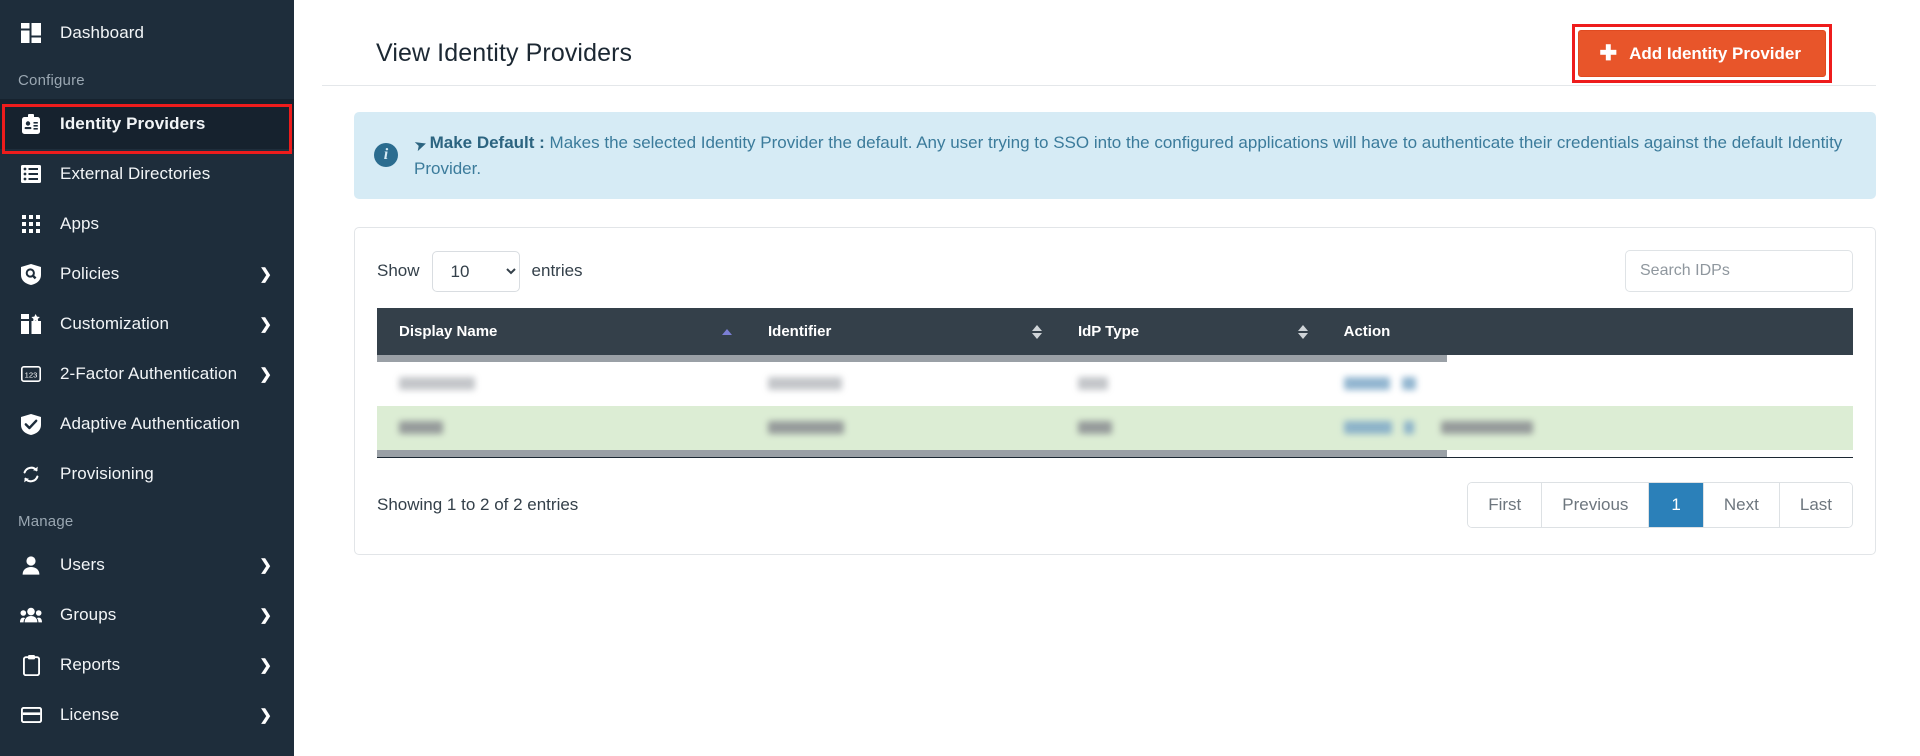 The width and height of the screenshot is (1920, 756). What do you see at coordinates (1108, 331) in the screenshot?
I see `column-label: IdP Type` at bounding box center [1108, 331].